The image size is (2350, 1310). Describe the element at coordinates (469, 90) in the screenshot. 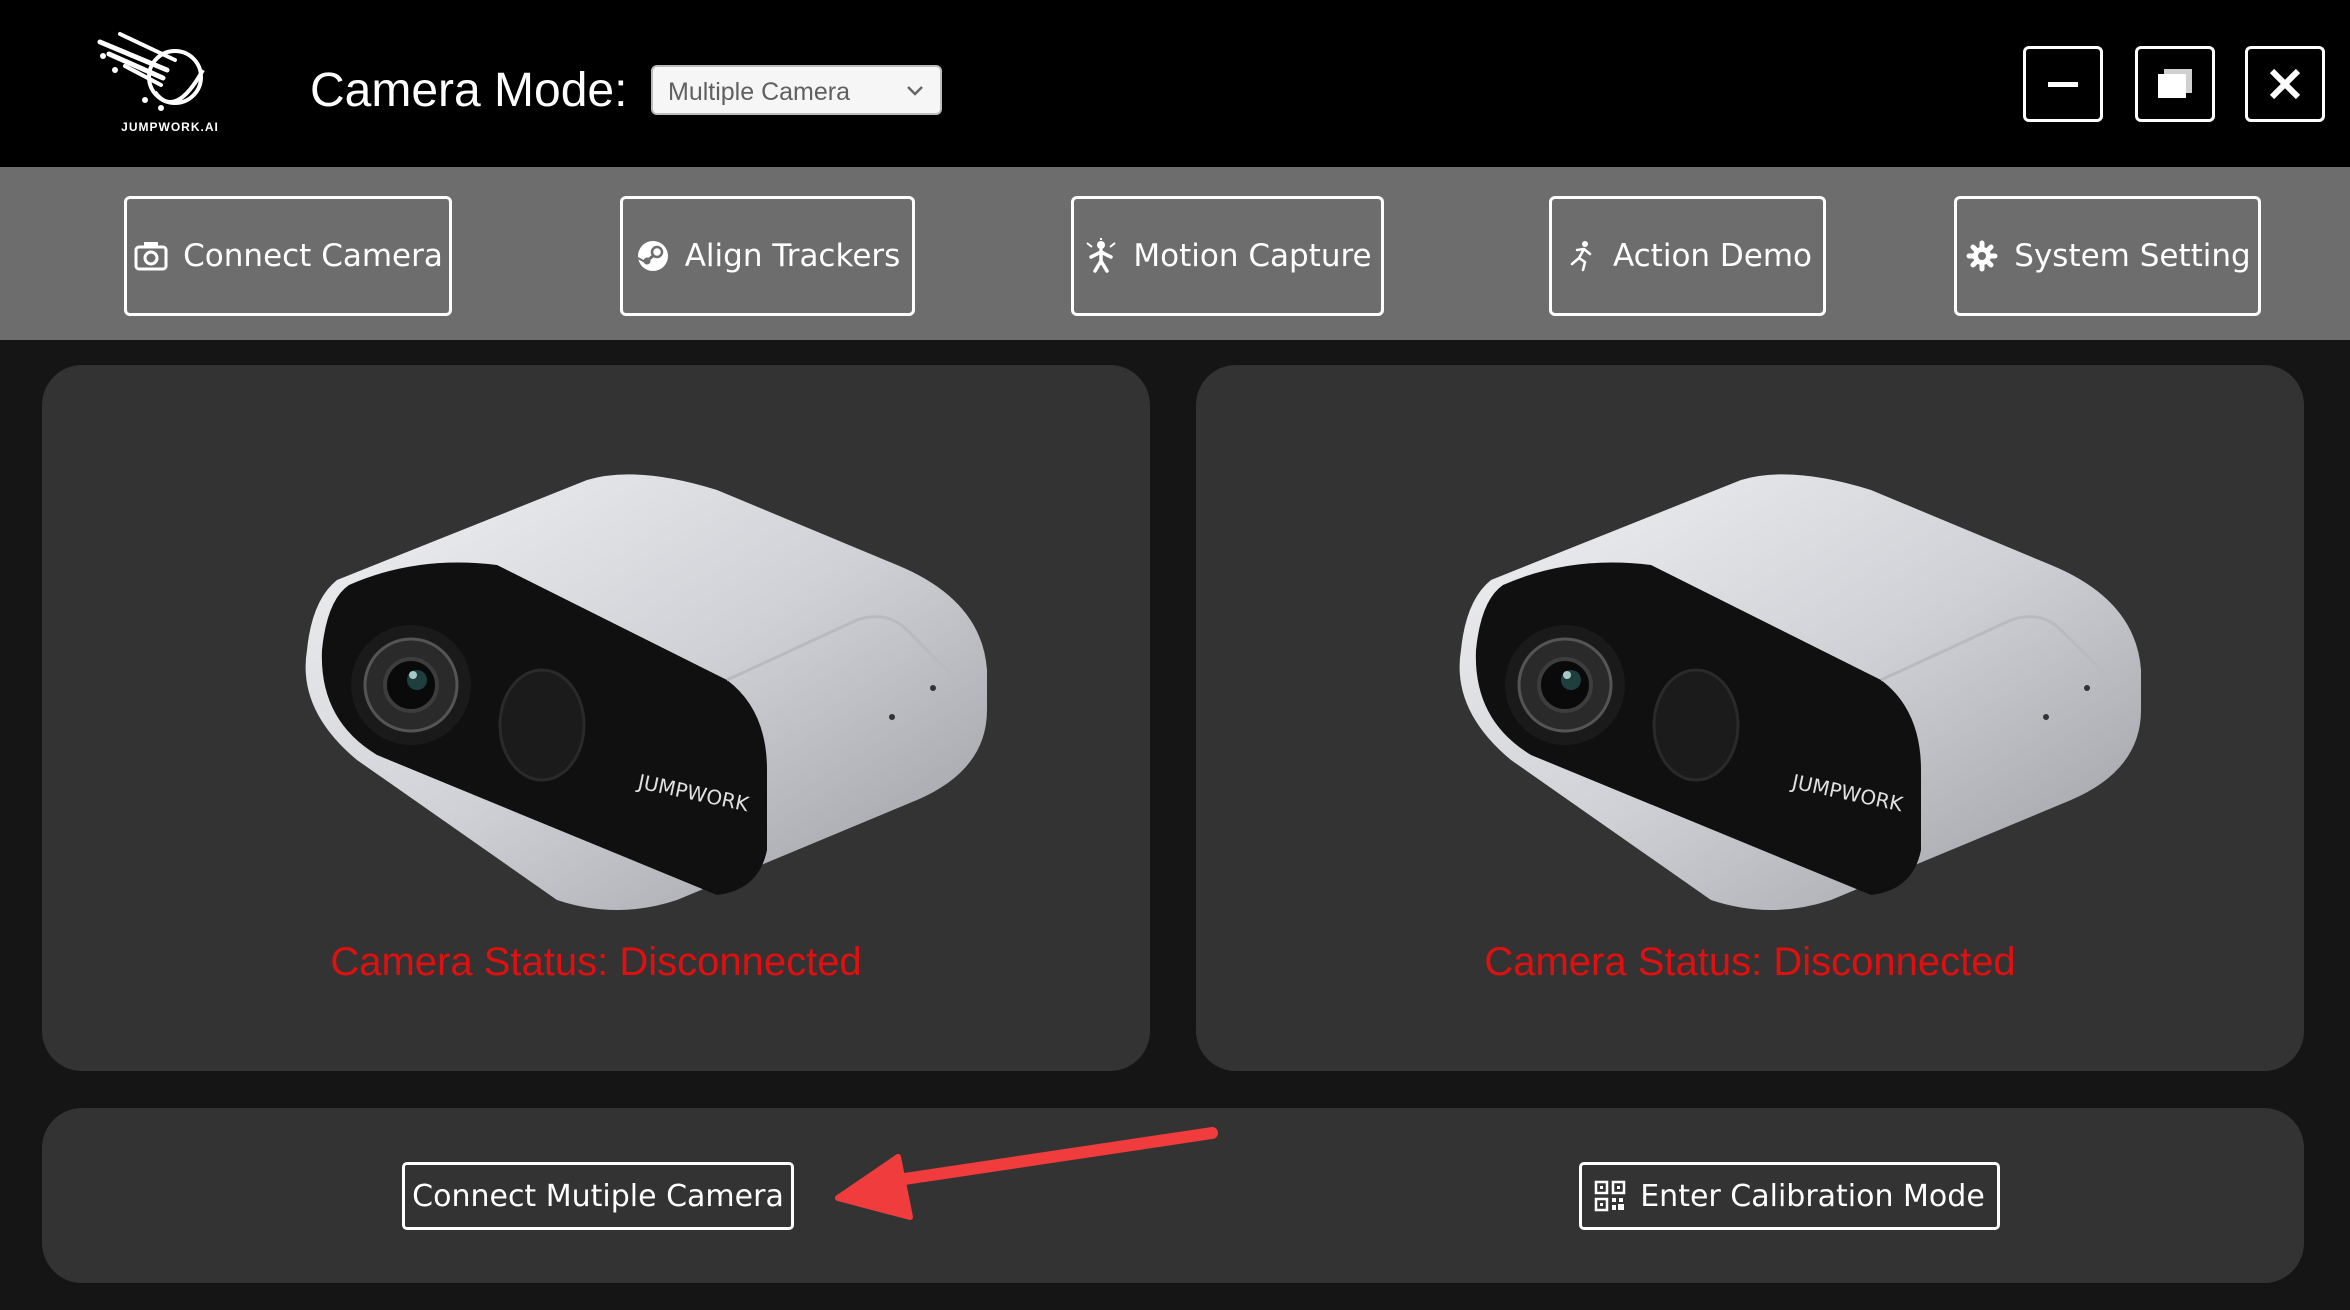

I see `camera-mode-label: Camera Mode:` at that location.